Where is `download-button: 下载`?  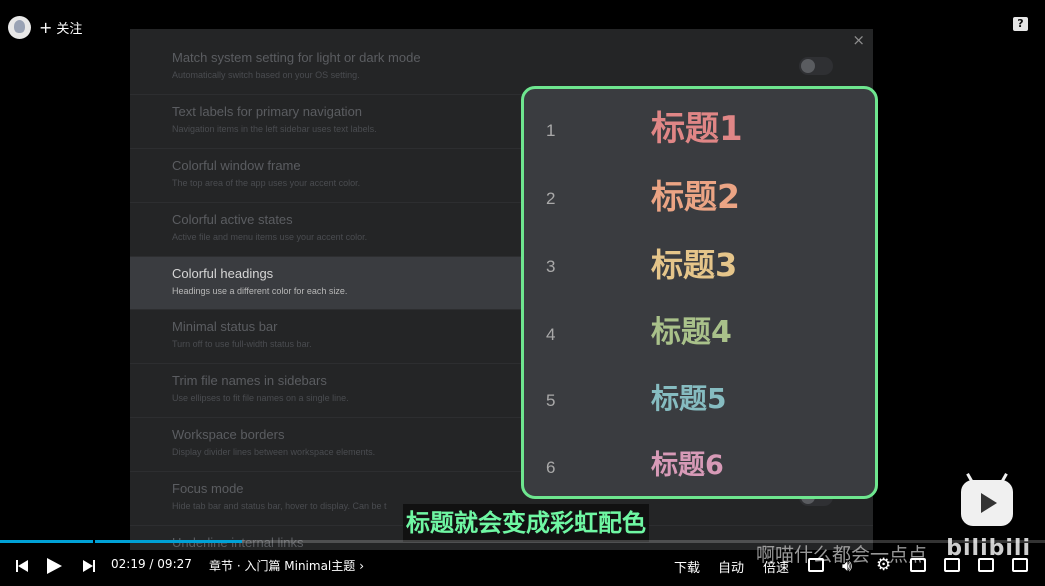 download-button: 下载 is located at coordinates (687, 566).